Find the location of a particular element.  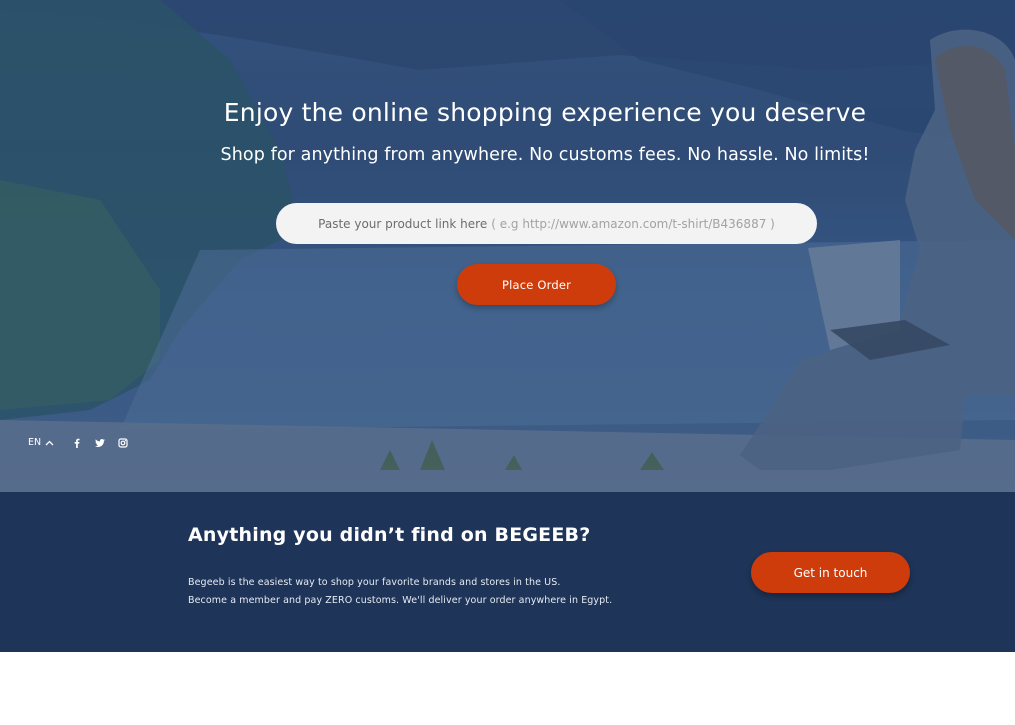

place-order-button: Place Order is located at coordinates (536, 284).